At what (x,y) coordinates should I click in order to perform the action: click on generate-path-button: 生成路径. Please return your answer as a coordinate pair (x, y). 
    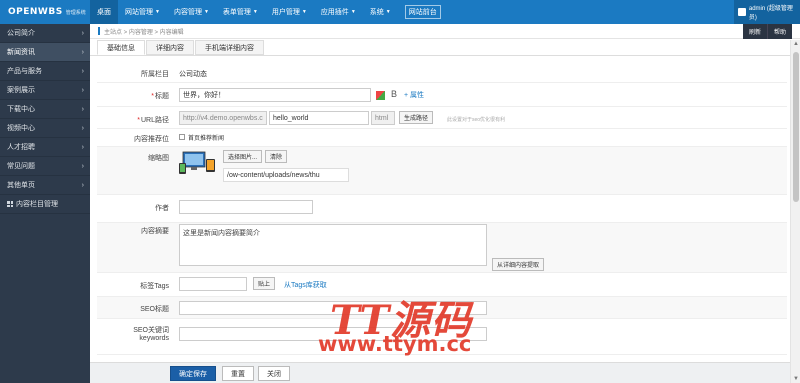
    Looking at the image, I should click on (416, 117).